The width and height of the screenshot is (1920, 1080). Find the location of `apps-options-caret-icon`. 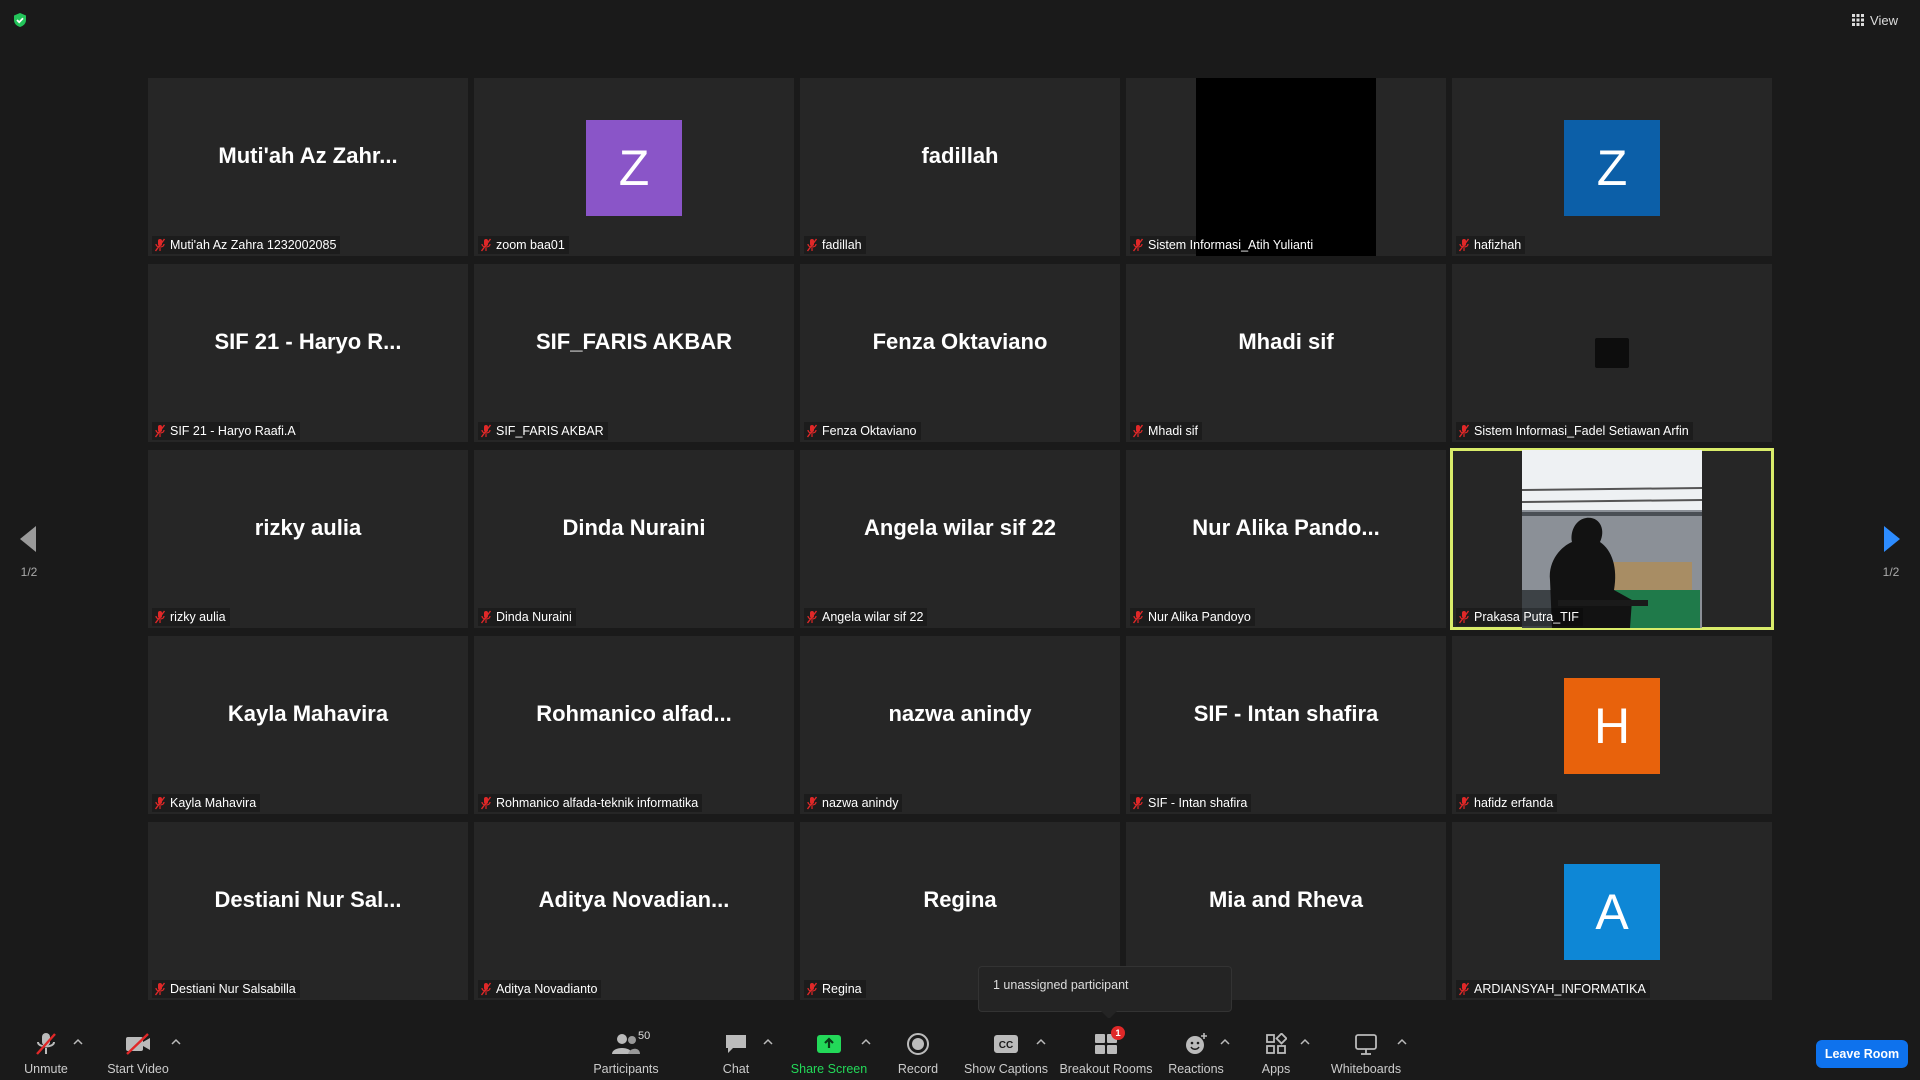

apps-options-caret-icon is located at coordinates (1305, 1042).